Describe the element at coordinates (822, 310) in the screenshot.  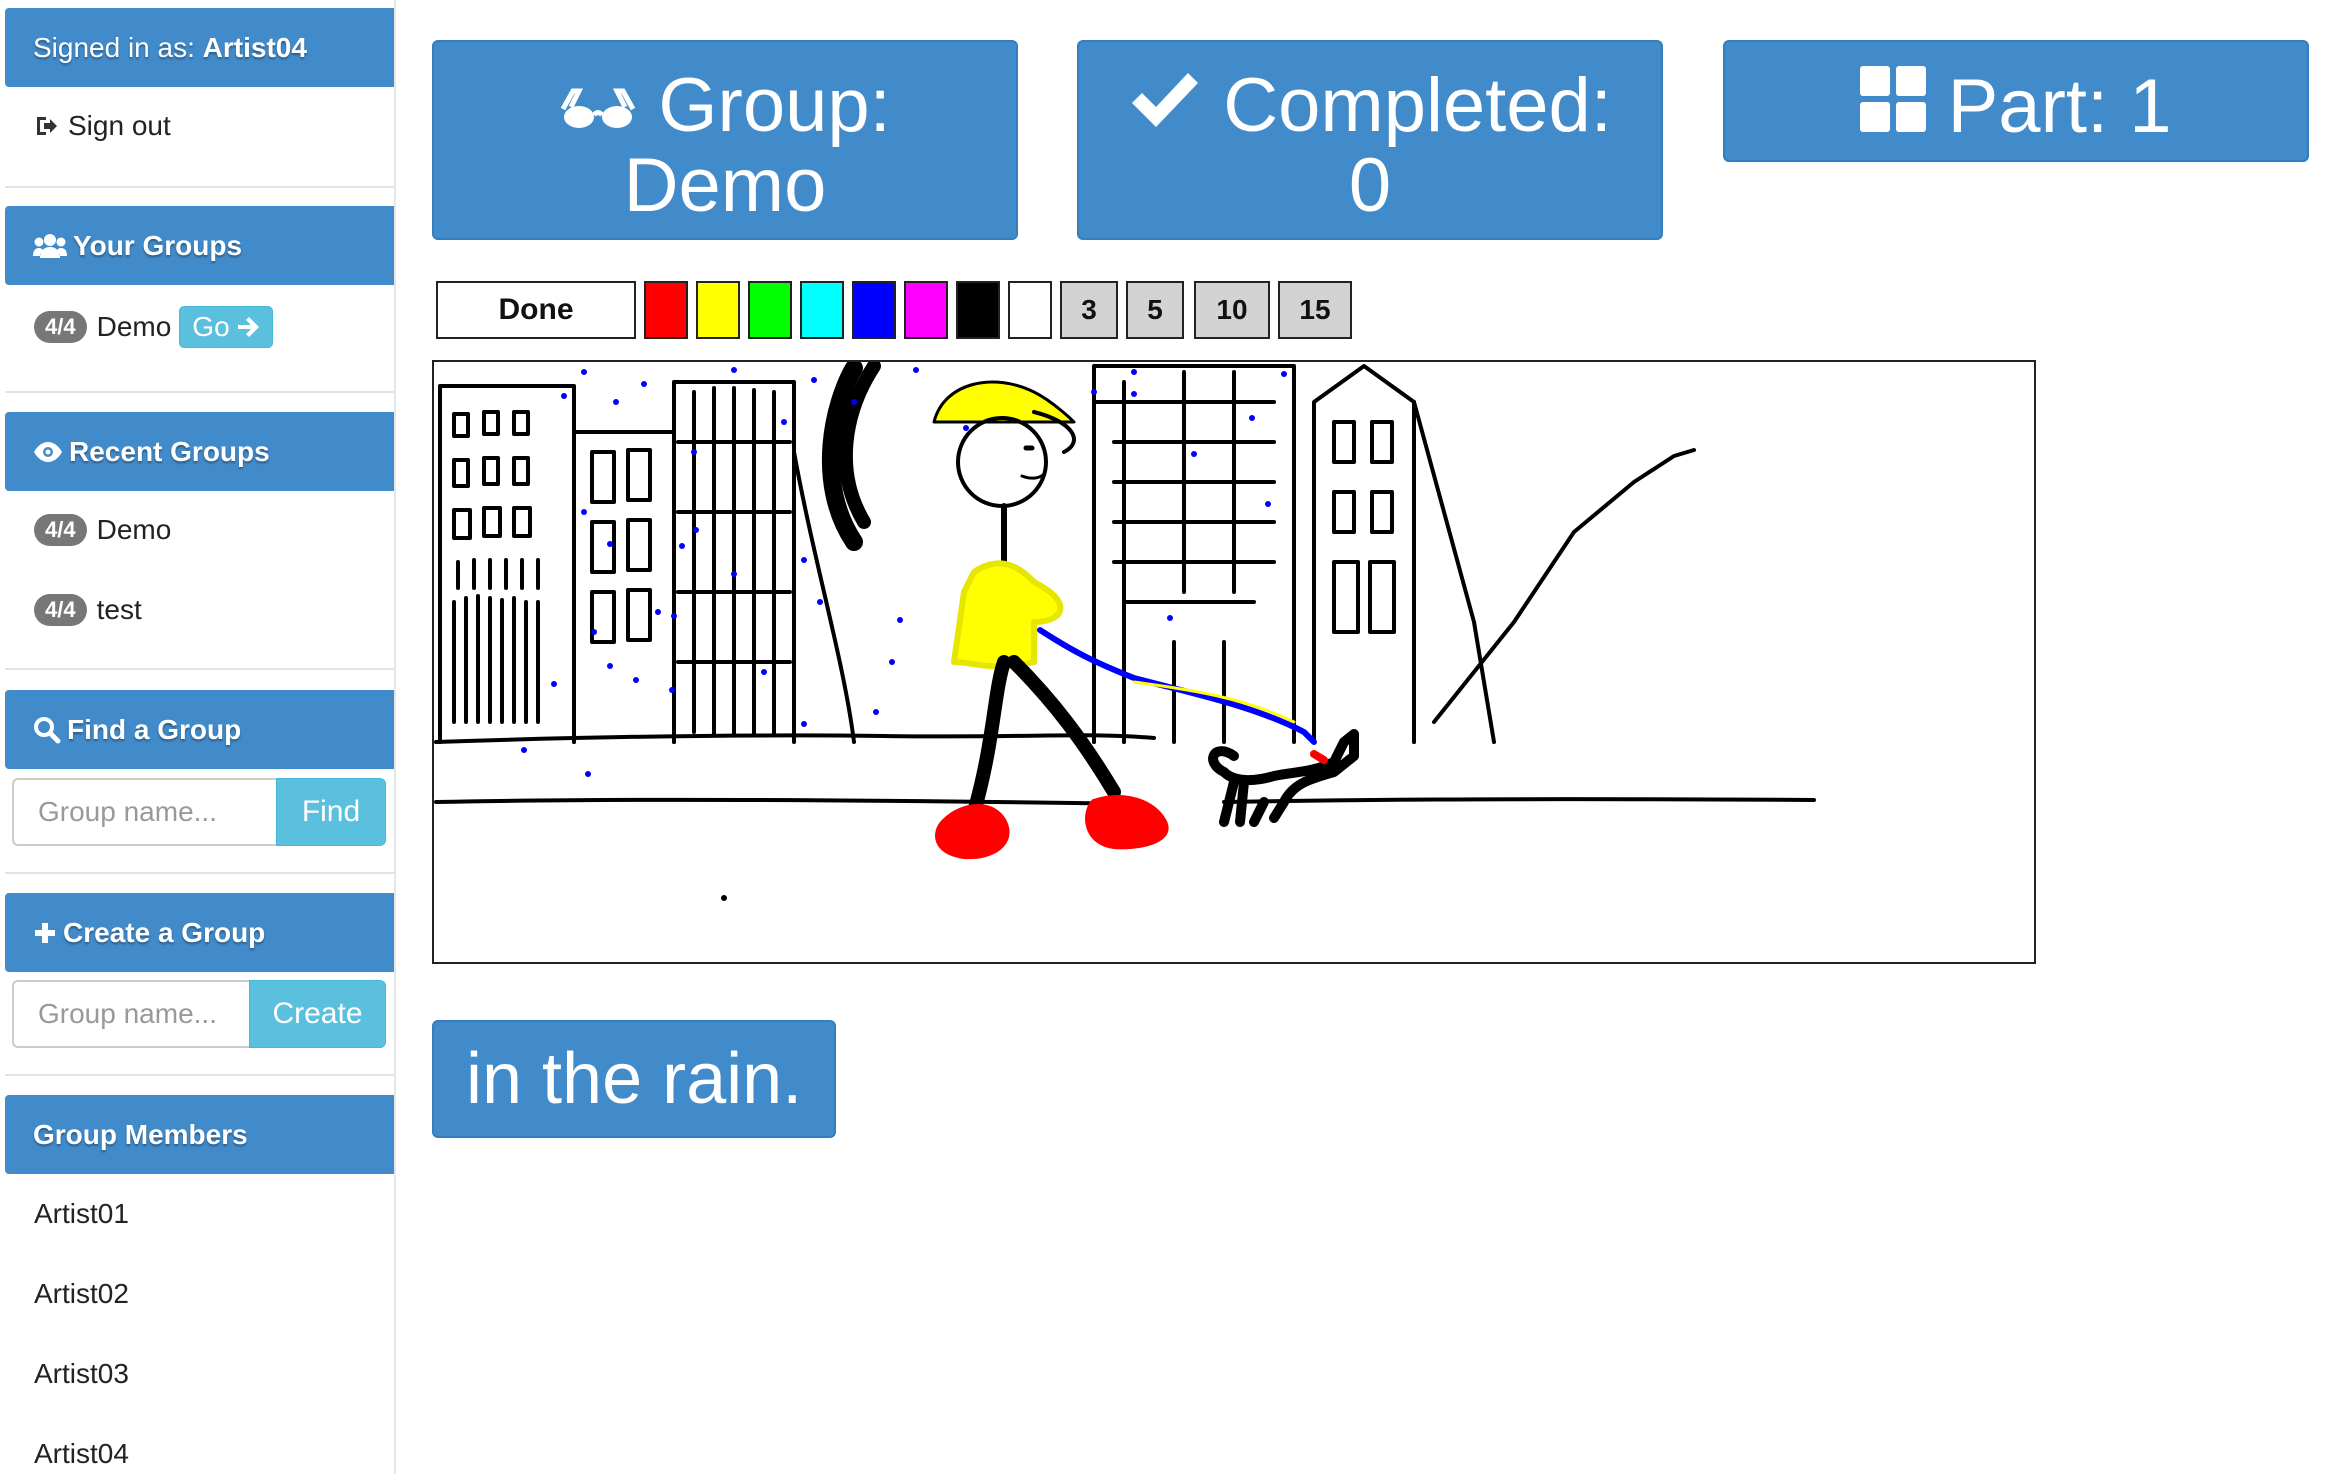
I see `color-swatch-cyan` at that location.